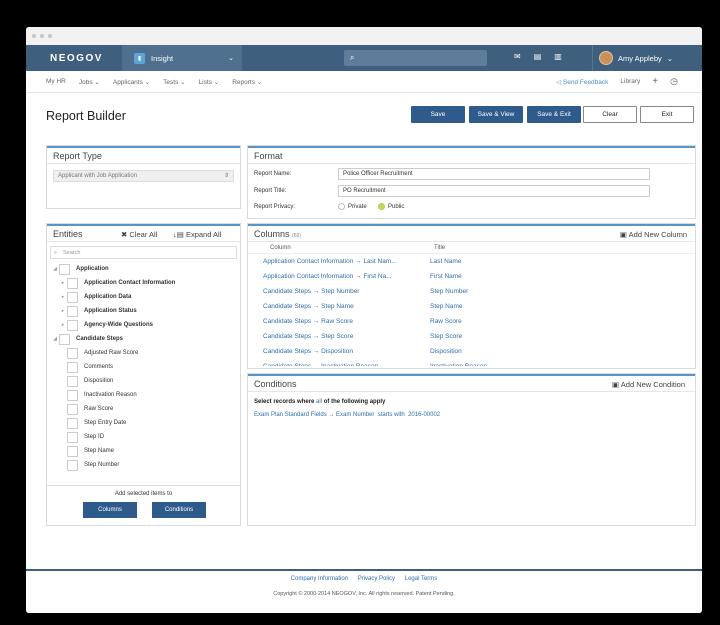 This screenshot has width=720, height=625. I want to click on column-title: Disposition, so click(438, 351).